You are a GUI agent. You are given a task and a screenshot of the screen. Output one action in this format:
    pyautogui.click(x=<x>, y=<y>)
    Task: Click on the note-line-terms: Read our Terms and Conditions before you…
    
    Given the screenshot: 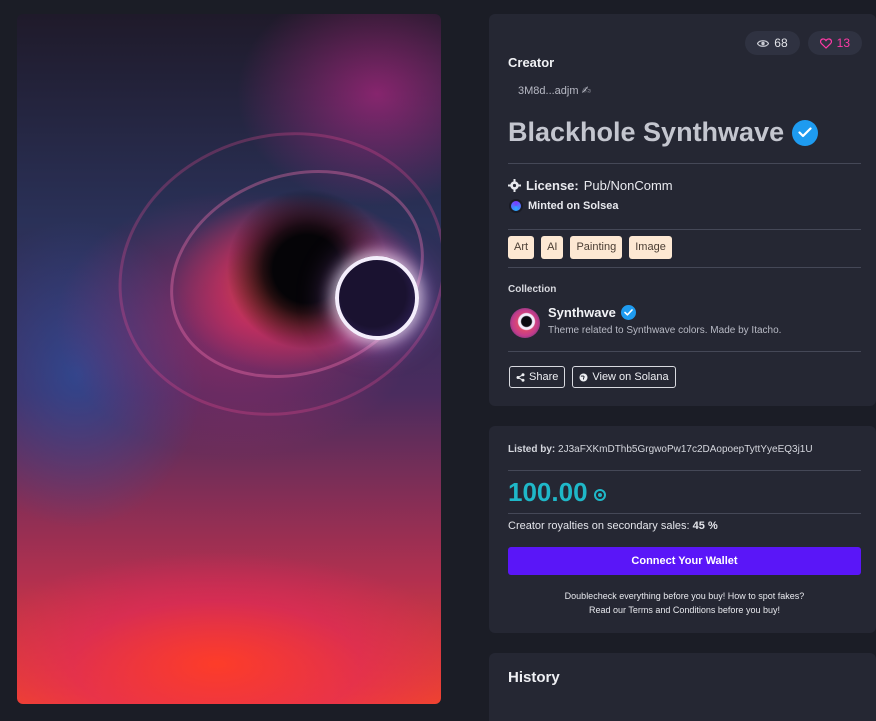 What is the action you would take?
    pyautogui.click(x=684, y=610)
    